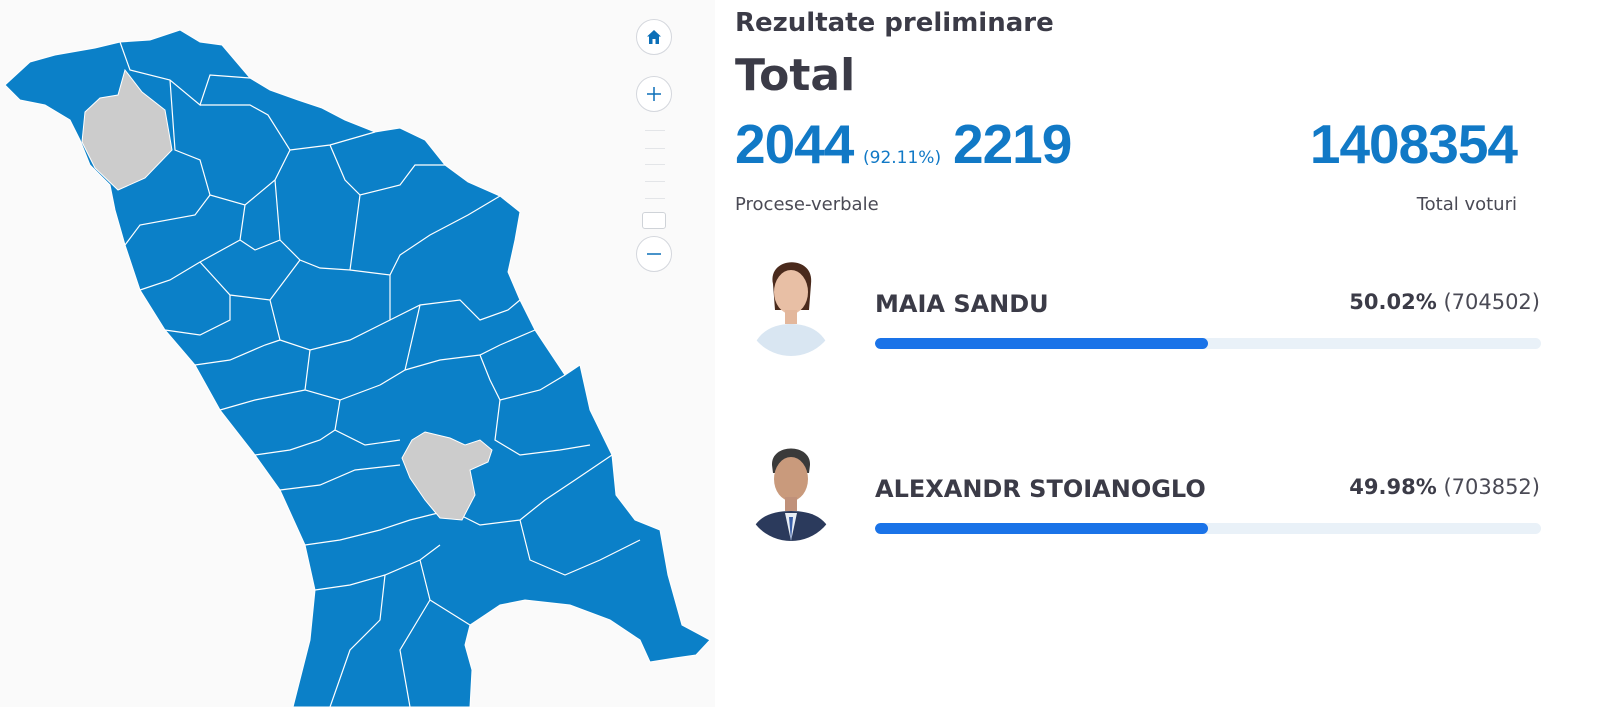 The width and height of the screenshot is (1598, 707). Describe the element at coordinates (1491, 487) in the screenshot. I see `candidate-votes: (703852)` at that location.